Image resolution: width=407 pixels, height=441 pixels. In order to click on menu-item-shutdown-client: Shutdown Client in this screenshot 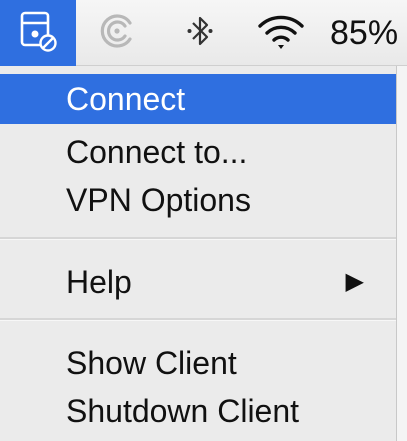, I will do `click(198, 411)`.